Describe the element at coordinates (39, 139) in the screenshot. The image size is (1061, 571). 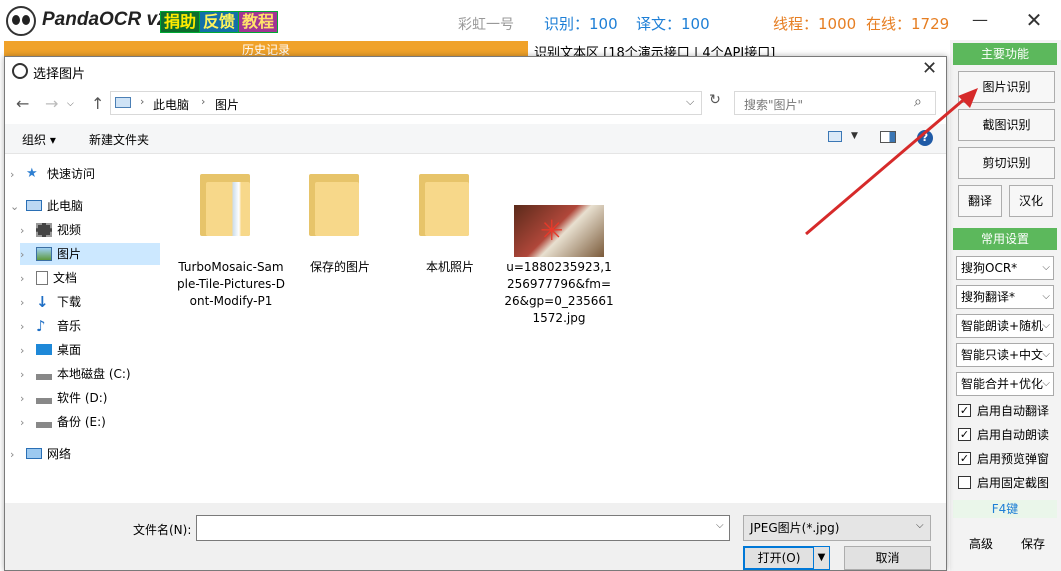
I see `organize-button: 组织 ▾` at that location.